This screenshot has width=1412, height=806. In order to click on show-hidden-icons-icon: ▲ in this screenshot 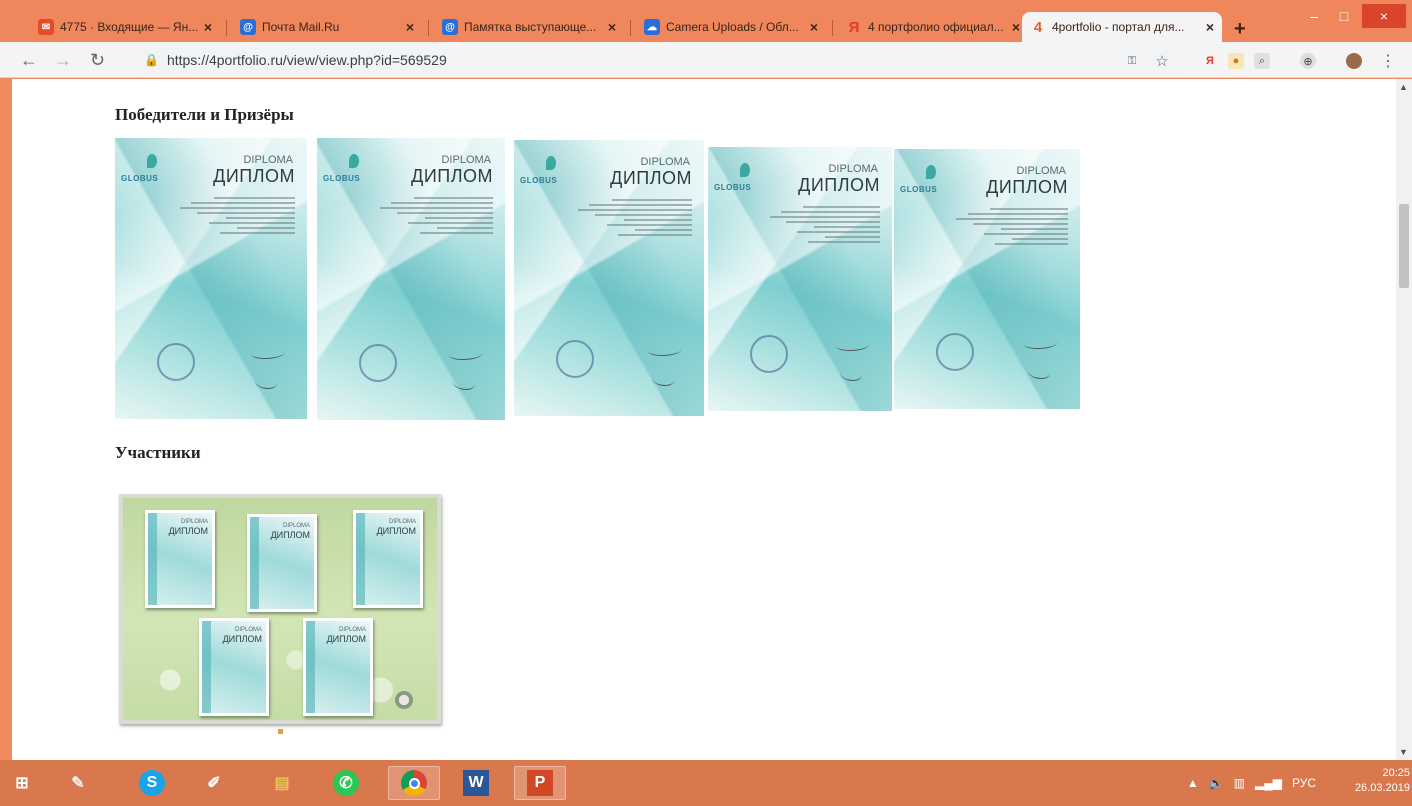, I will do `click(1193, 783)`.